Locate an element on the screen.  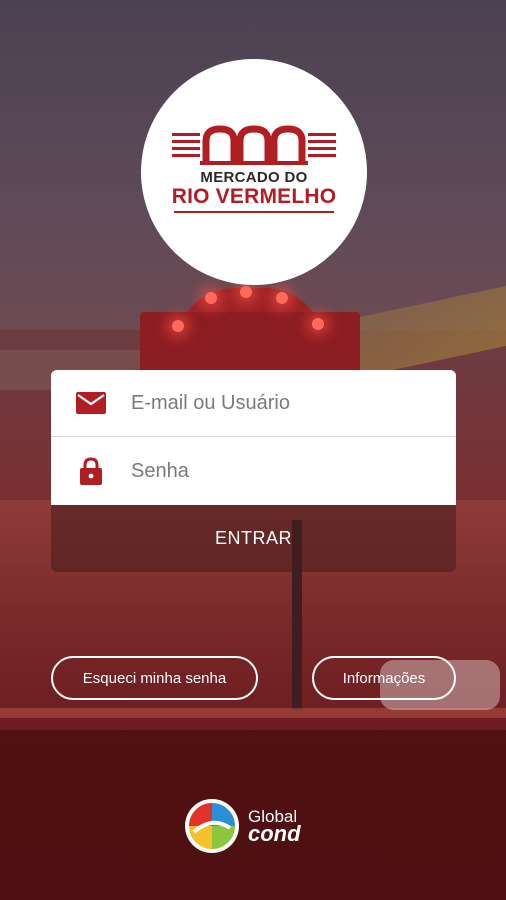
lock-icon is located at coordinates (91, 471).